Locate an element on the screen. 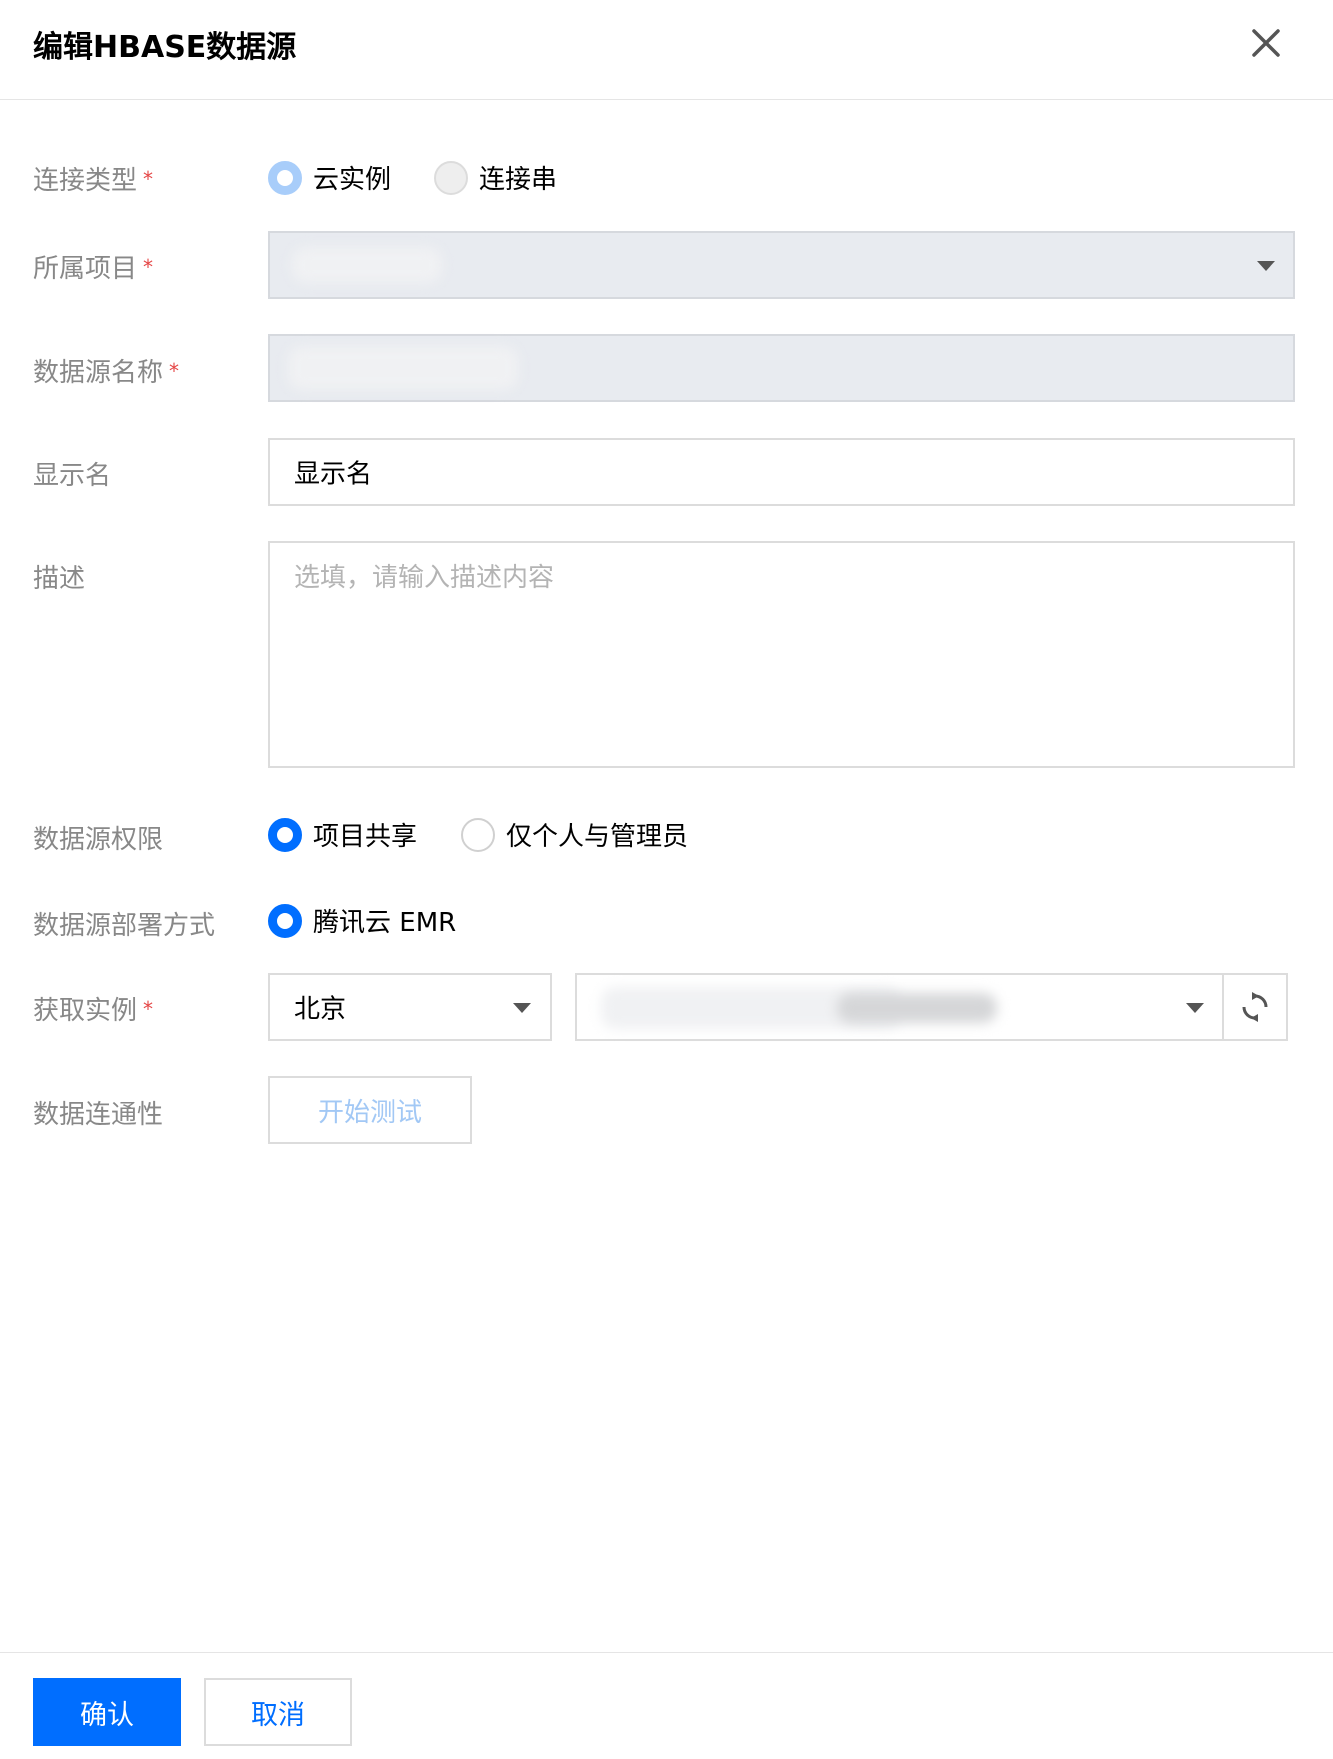 The height and width of the screenshot is (1759, 1333). radio-cloud-instance: 云实例 is located at coordinates (329, 177).